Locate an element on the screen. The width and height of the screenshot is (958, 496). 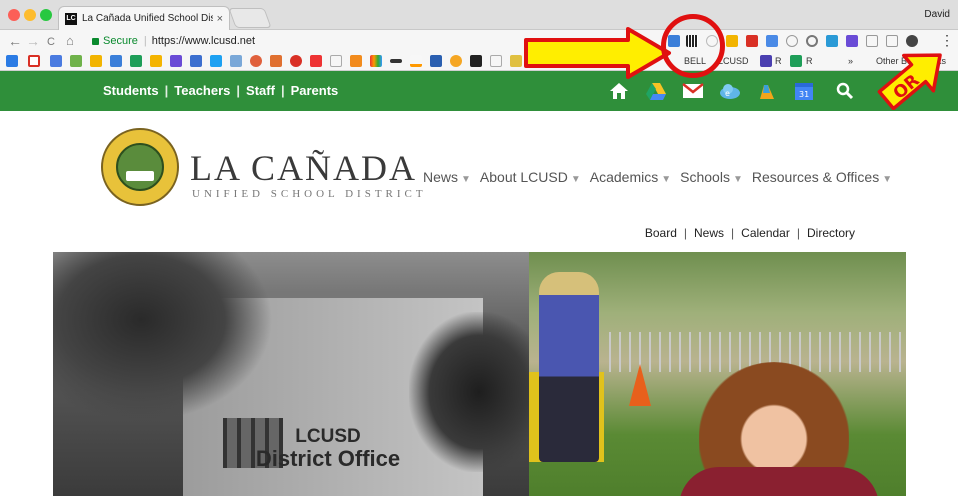
brand-title: LA CAÑADA is located at coordinates (303, 168).